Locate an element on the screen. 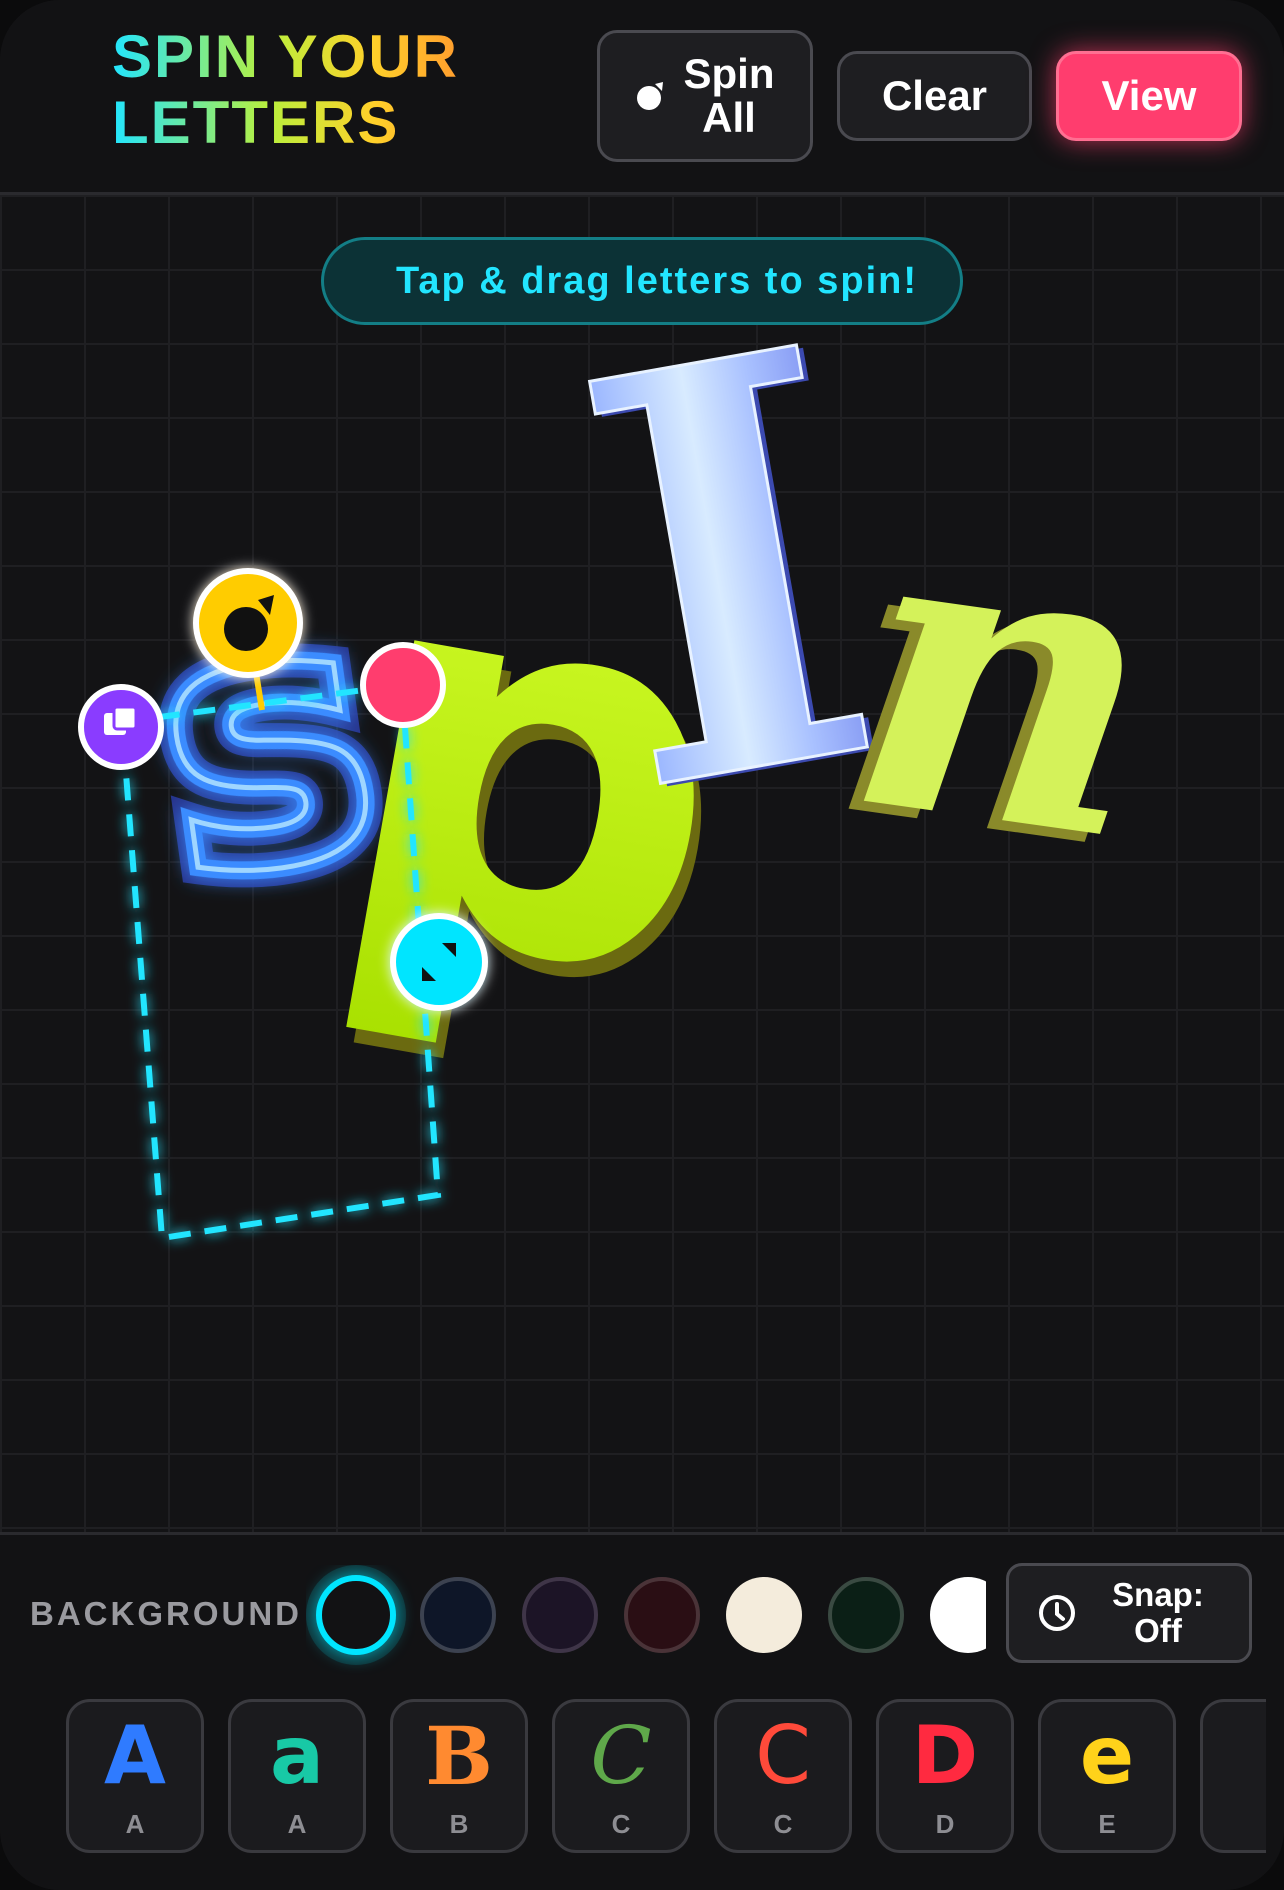 Image resolution: width=1284 pixels, height=1890 pixels. snap-toggle-button: Snap: Off is located at coordinates (1129, 1613).